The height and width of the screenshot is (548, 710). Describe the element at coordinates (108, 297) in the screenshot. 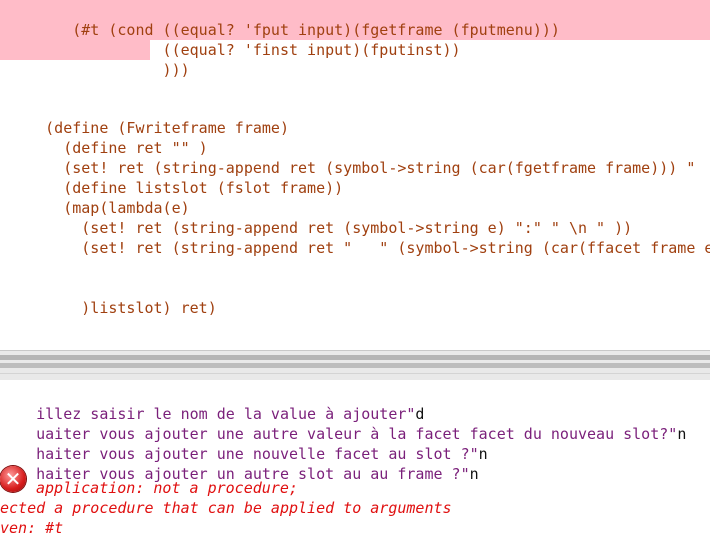

I see `code-line: )listslot) ret)` at that location.